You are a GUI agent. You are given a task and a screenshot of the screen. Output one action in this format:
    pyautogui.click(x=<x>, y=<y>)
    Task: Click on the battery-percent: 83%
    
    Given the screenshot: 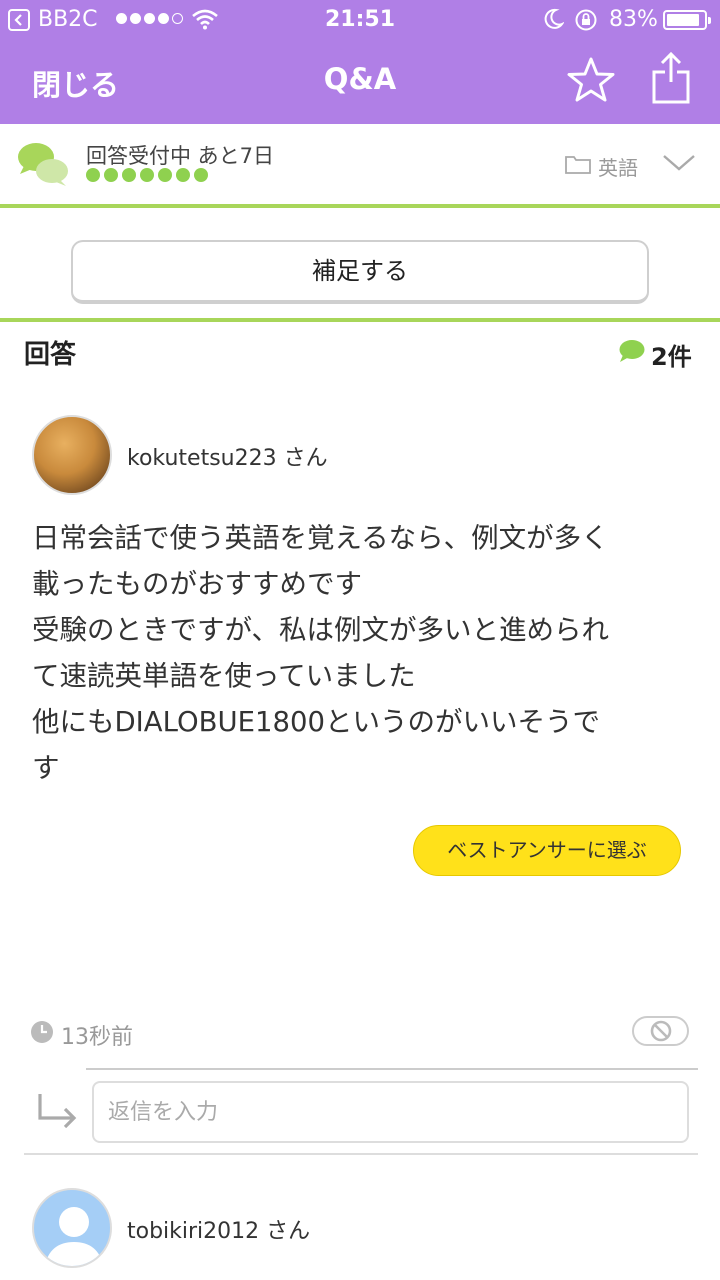 What is the action you would take?
    pyautogui.click(x=633, y=19)
    